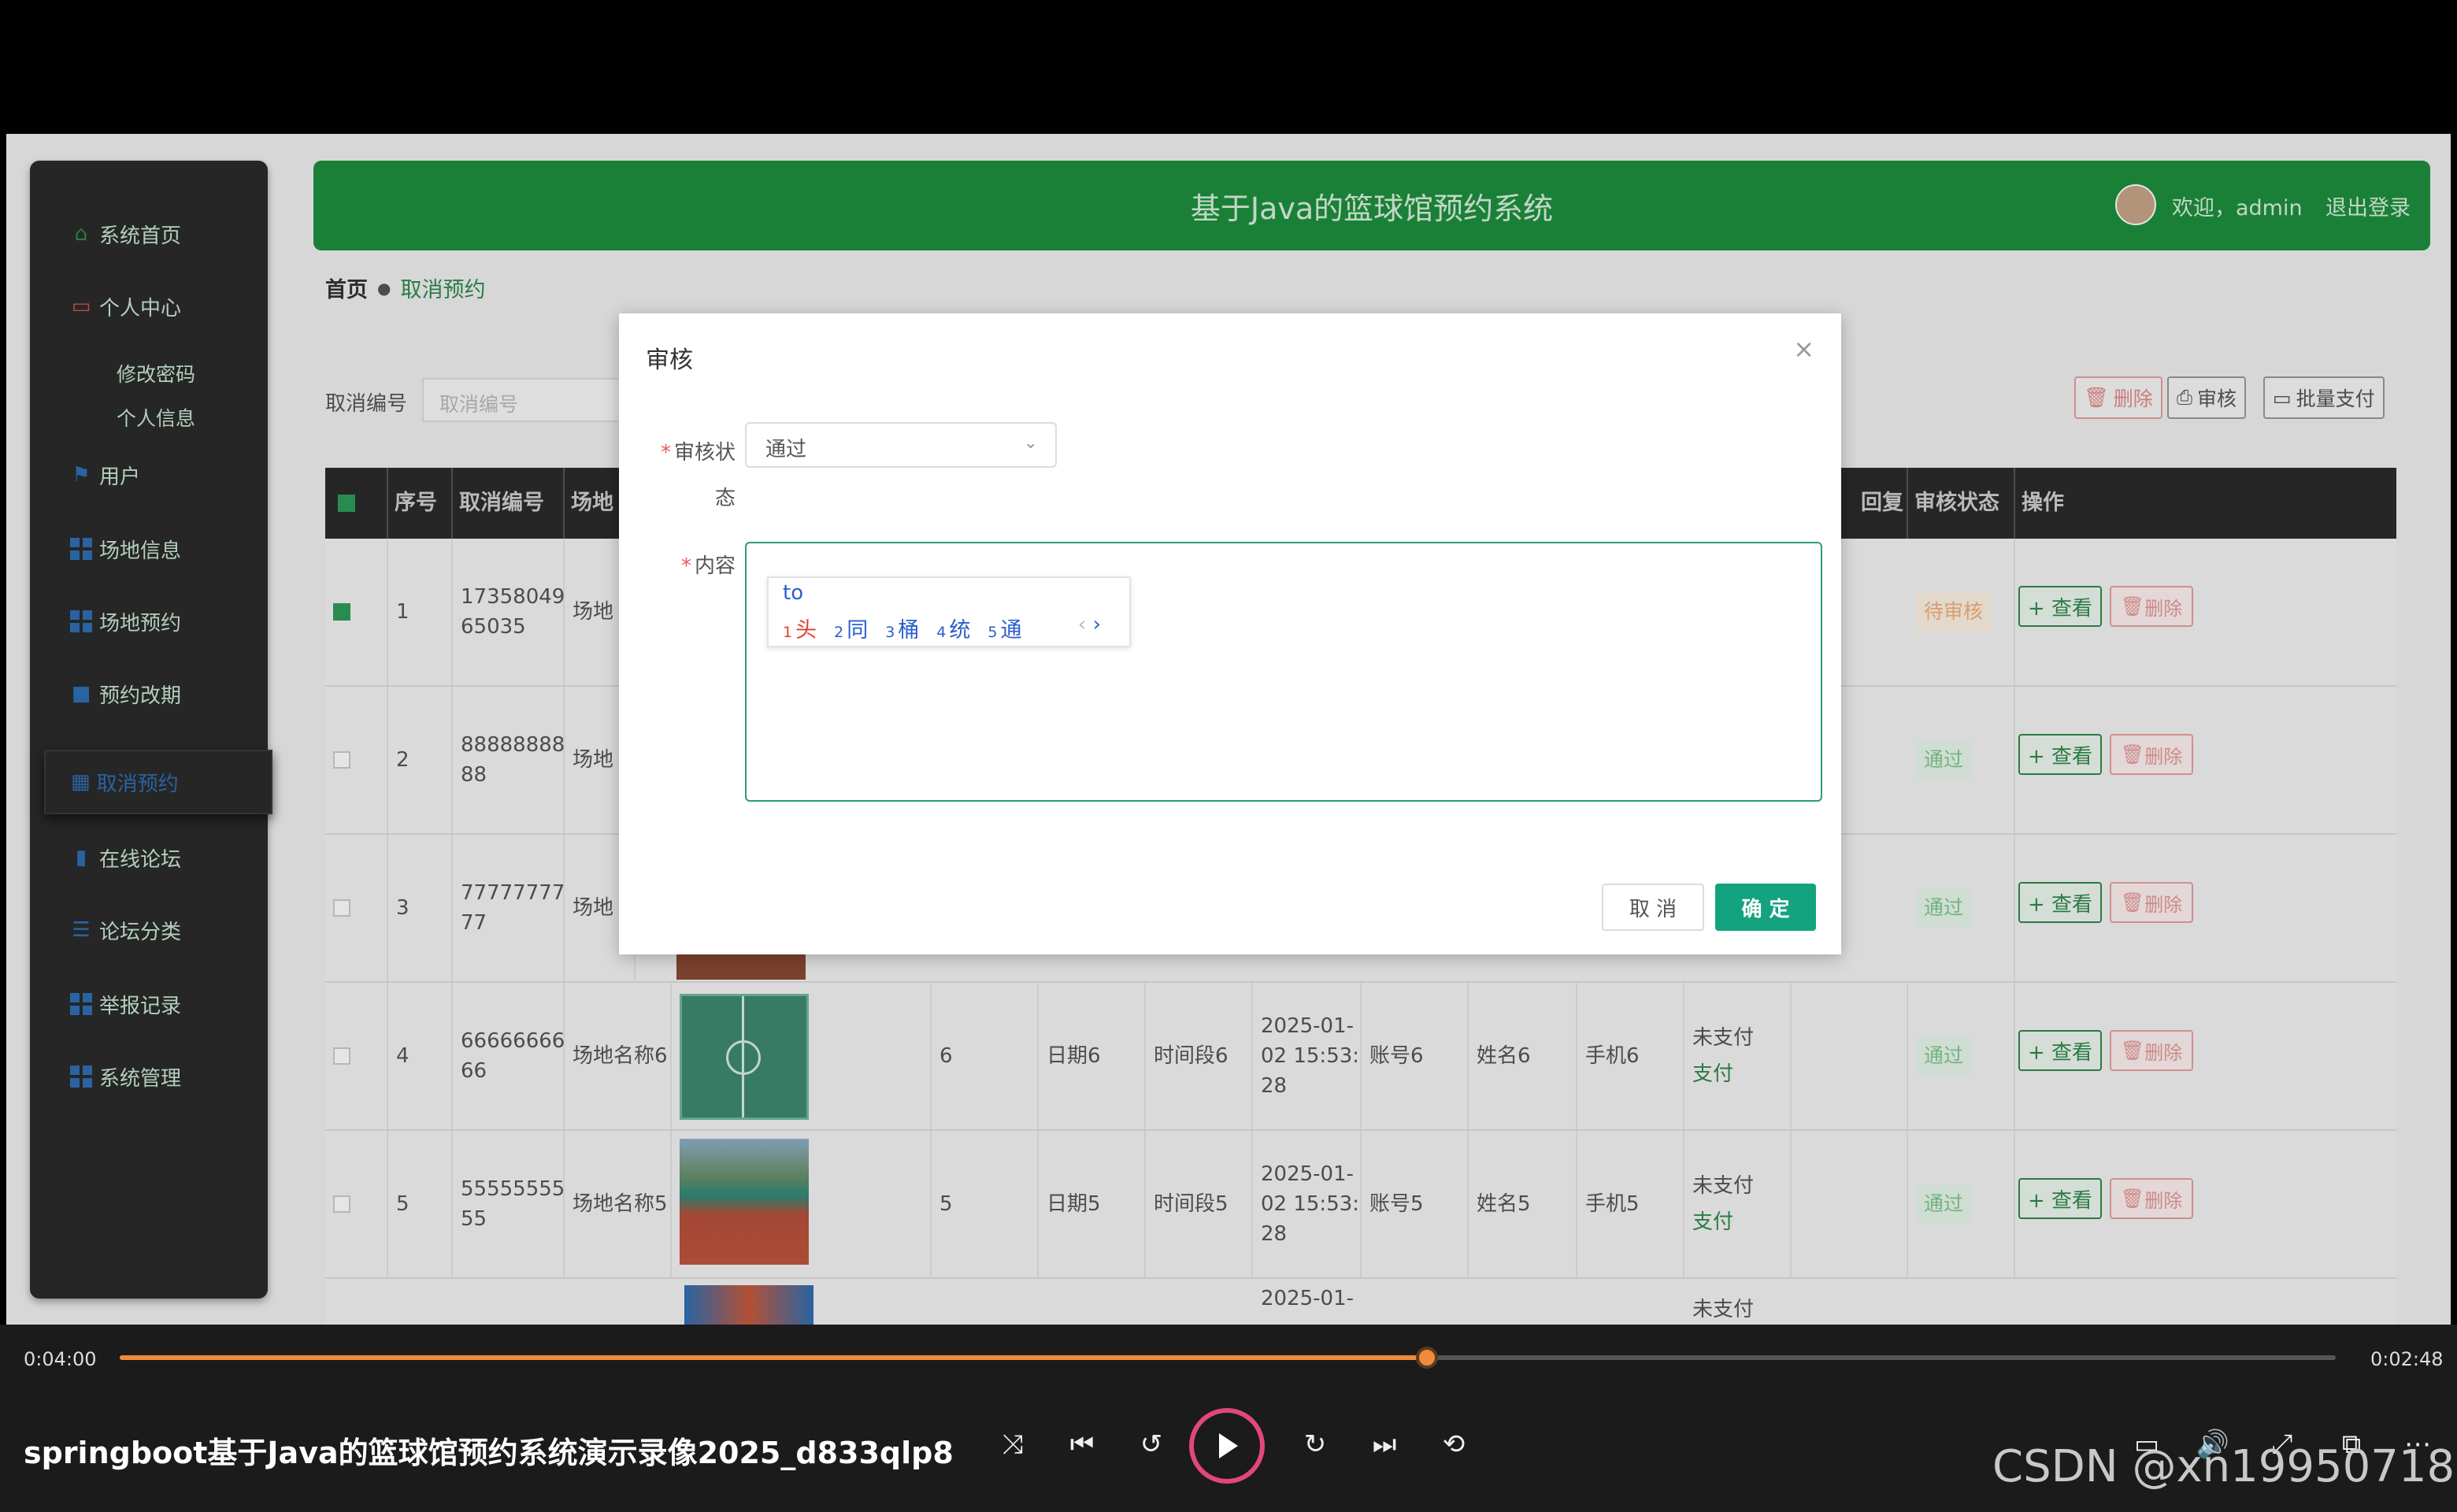  I want to click on repeat-off-icon: ⟲, so click(1453, 1444).